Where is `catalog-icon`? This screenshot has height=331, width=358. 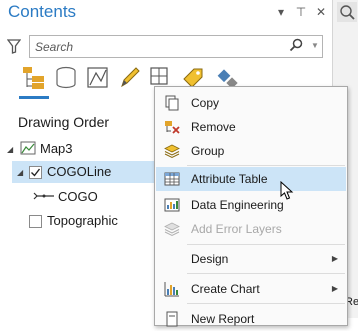
catalog-icon is located at coordinates (347, 12).